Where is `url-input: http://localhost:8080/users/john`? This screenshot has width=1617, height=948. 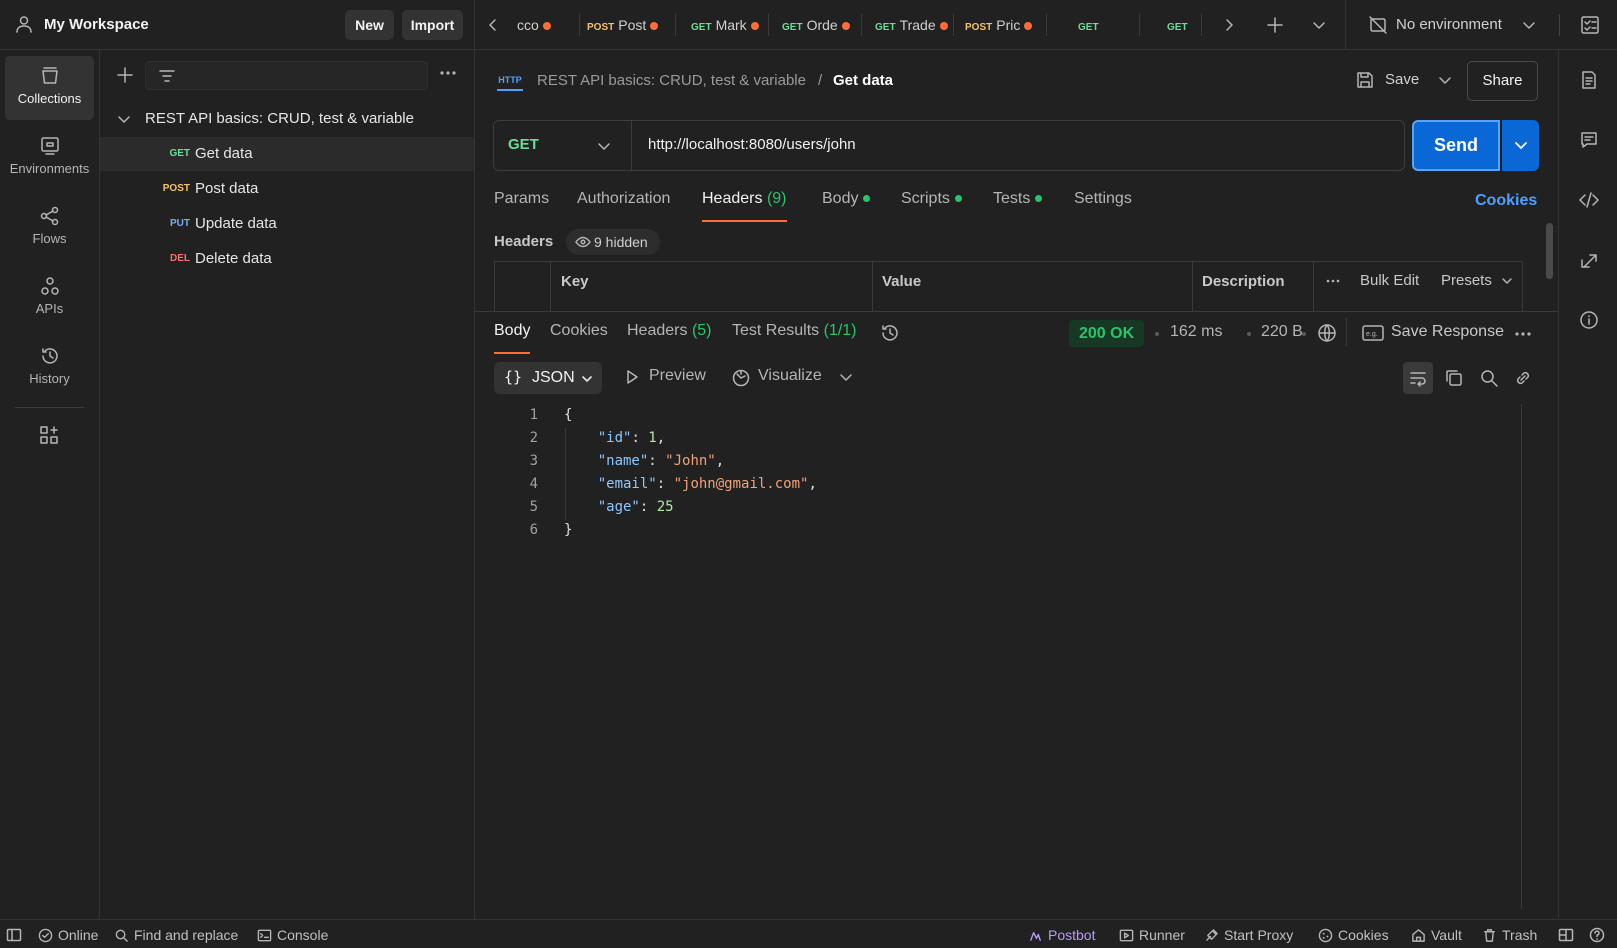
url-input: http://localhost:8080/users/john is located at coordinates (752, 144).